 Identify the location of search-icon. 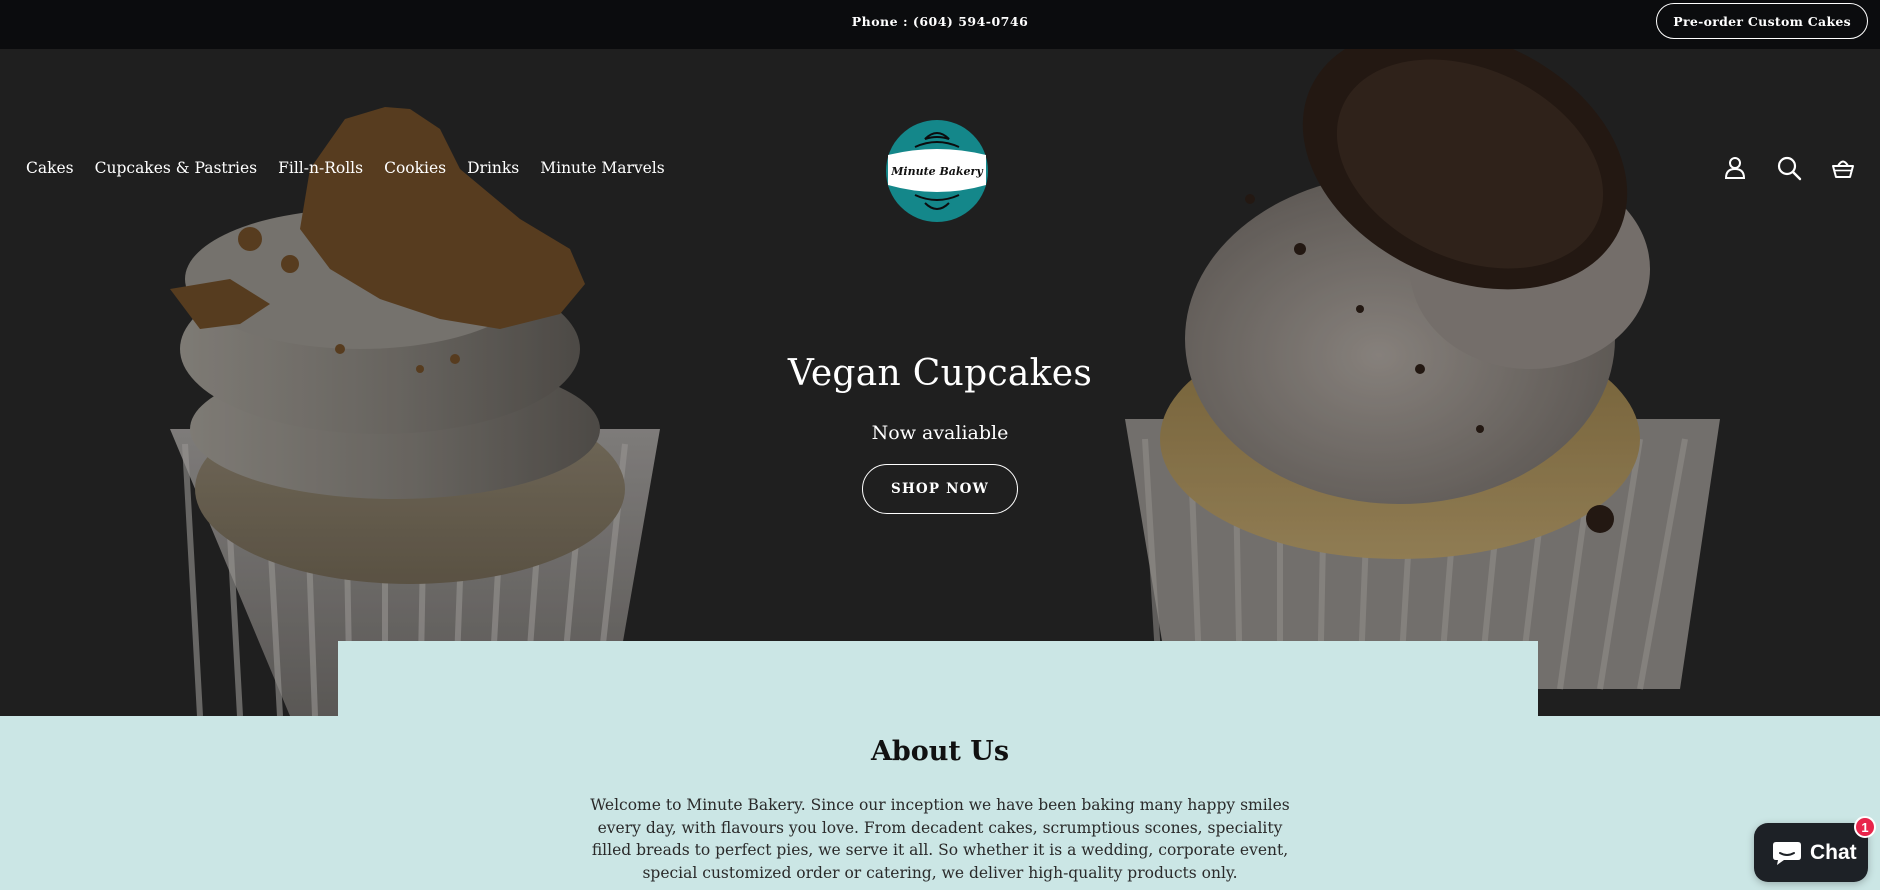
(1789, 168).